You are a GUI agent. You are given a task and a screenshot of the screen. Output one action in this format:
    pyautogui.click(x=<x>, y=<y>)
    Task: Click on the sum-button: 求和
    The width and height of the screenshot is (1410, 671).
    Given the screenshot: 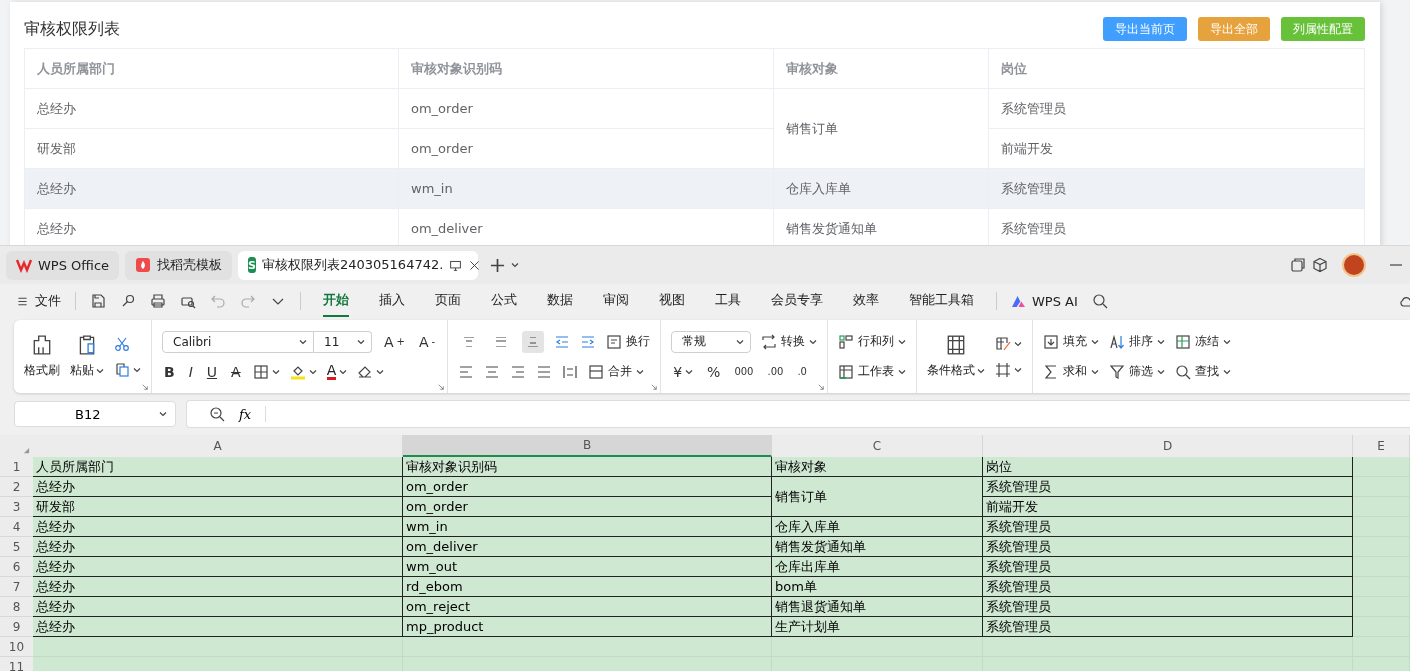 What is the action you would take?
    pyautogui.click(x=1071, y=371)
    